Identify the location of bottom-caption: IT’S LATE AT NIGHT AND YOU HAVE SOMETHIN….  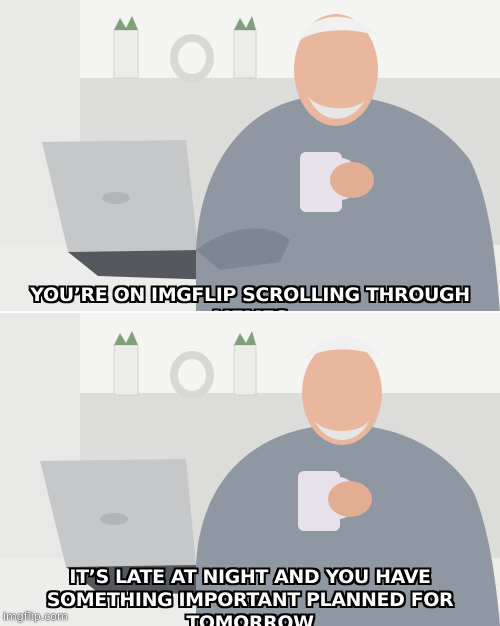
(250, 596).